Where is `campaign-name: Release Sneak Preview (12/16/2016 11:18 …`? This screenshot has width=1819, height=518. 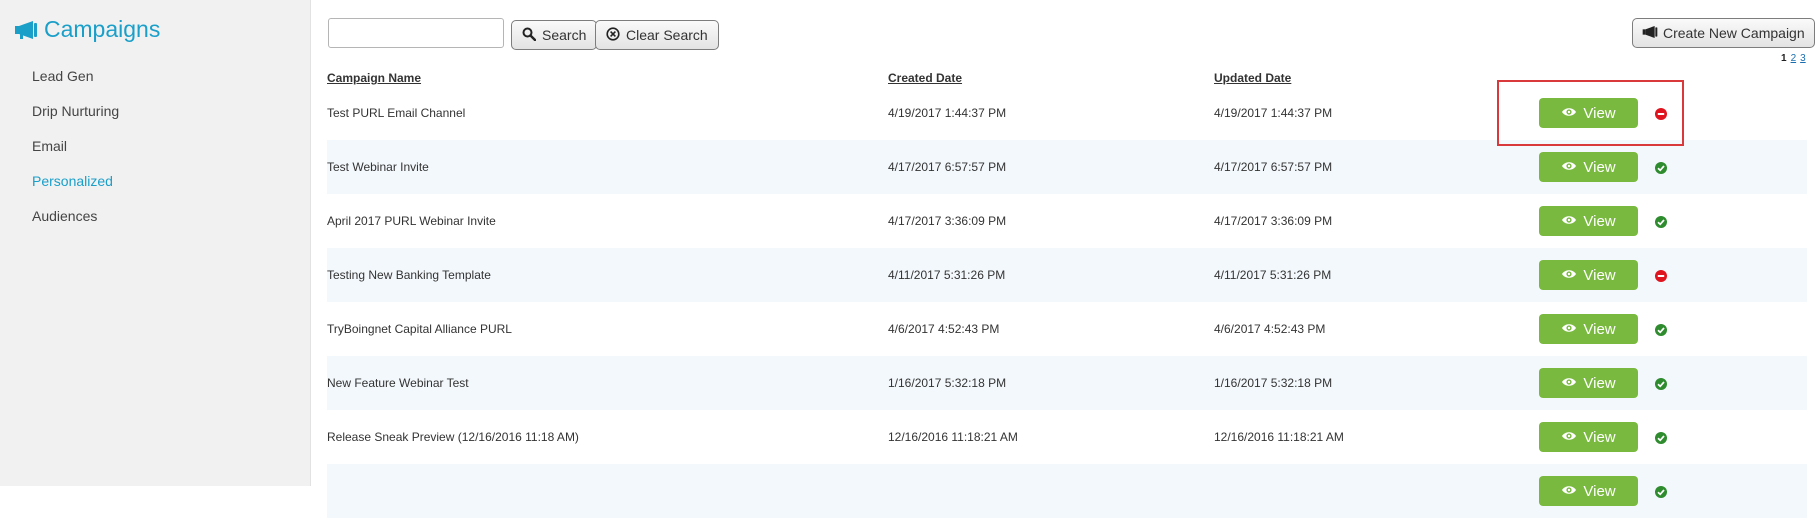
campaign-name: Release Sneak Preview (12/16/2016 11:18 … is located at coordinates (453, 437).